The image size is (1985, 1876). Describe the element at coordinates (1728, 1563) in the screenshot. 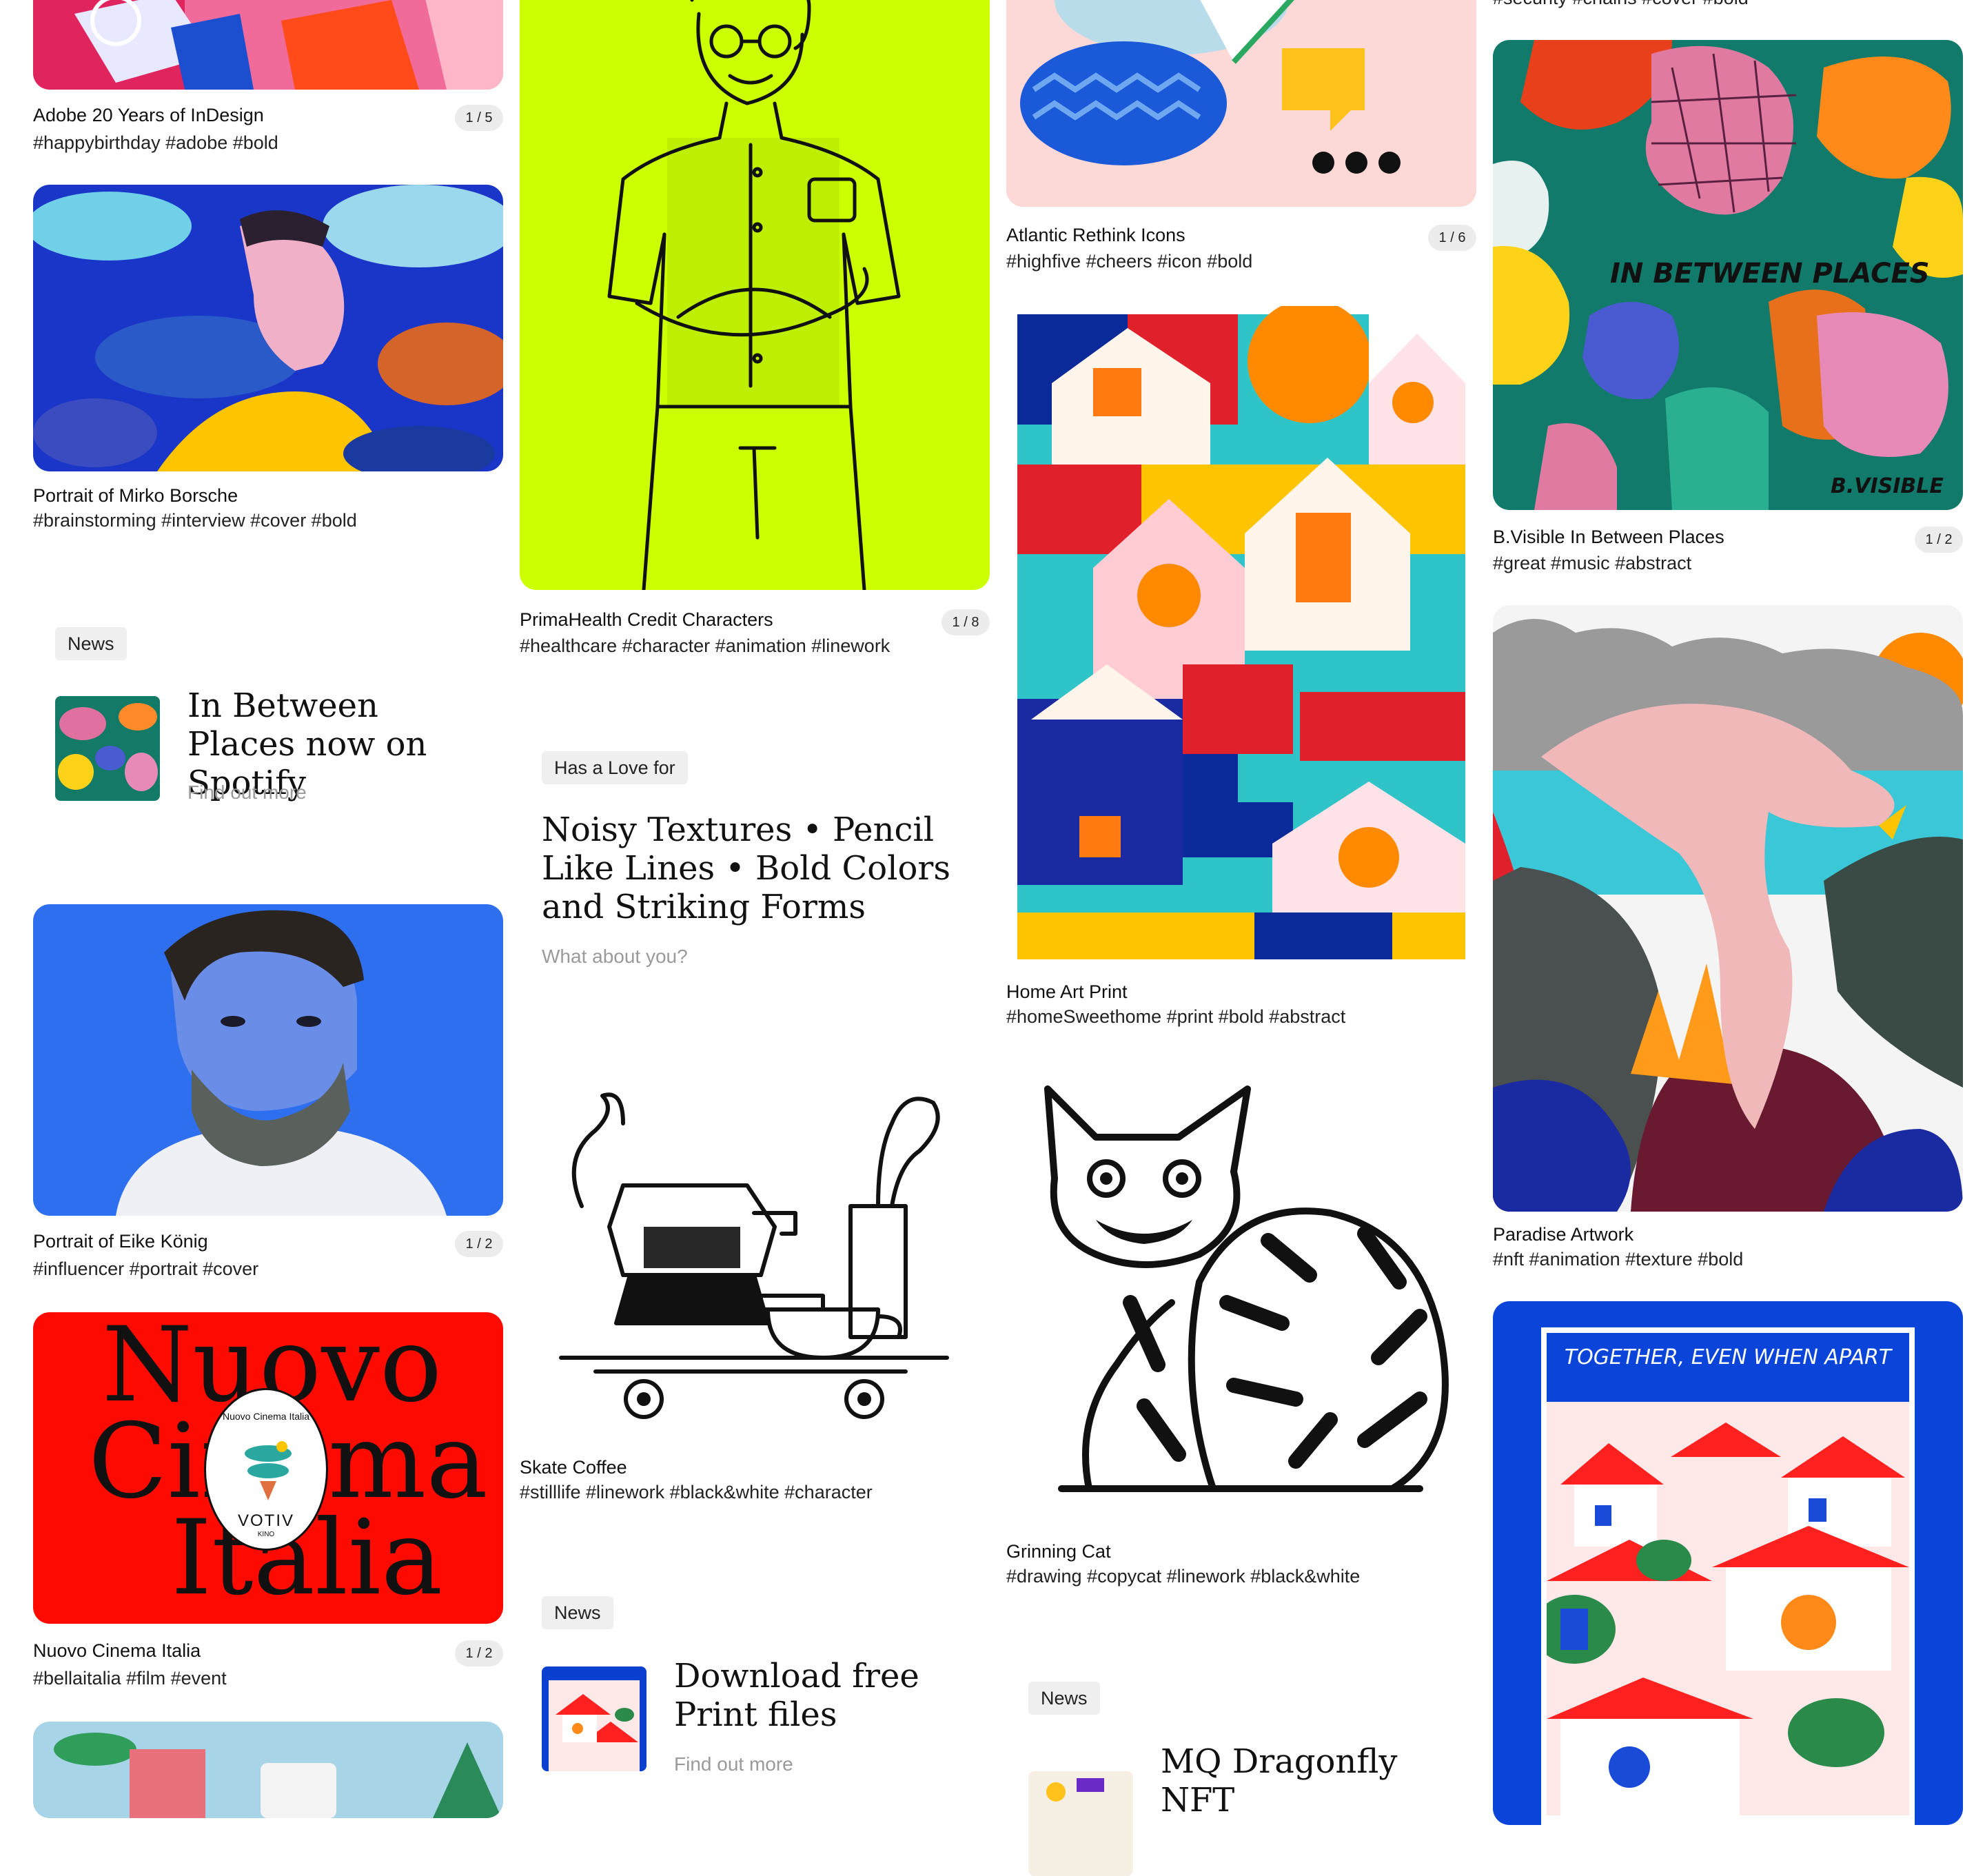

I see `together-even-when-apart-artwork: TOGETHER, EVEN WHEN APART` at that location.